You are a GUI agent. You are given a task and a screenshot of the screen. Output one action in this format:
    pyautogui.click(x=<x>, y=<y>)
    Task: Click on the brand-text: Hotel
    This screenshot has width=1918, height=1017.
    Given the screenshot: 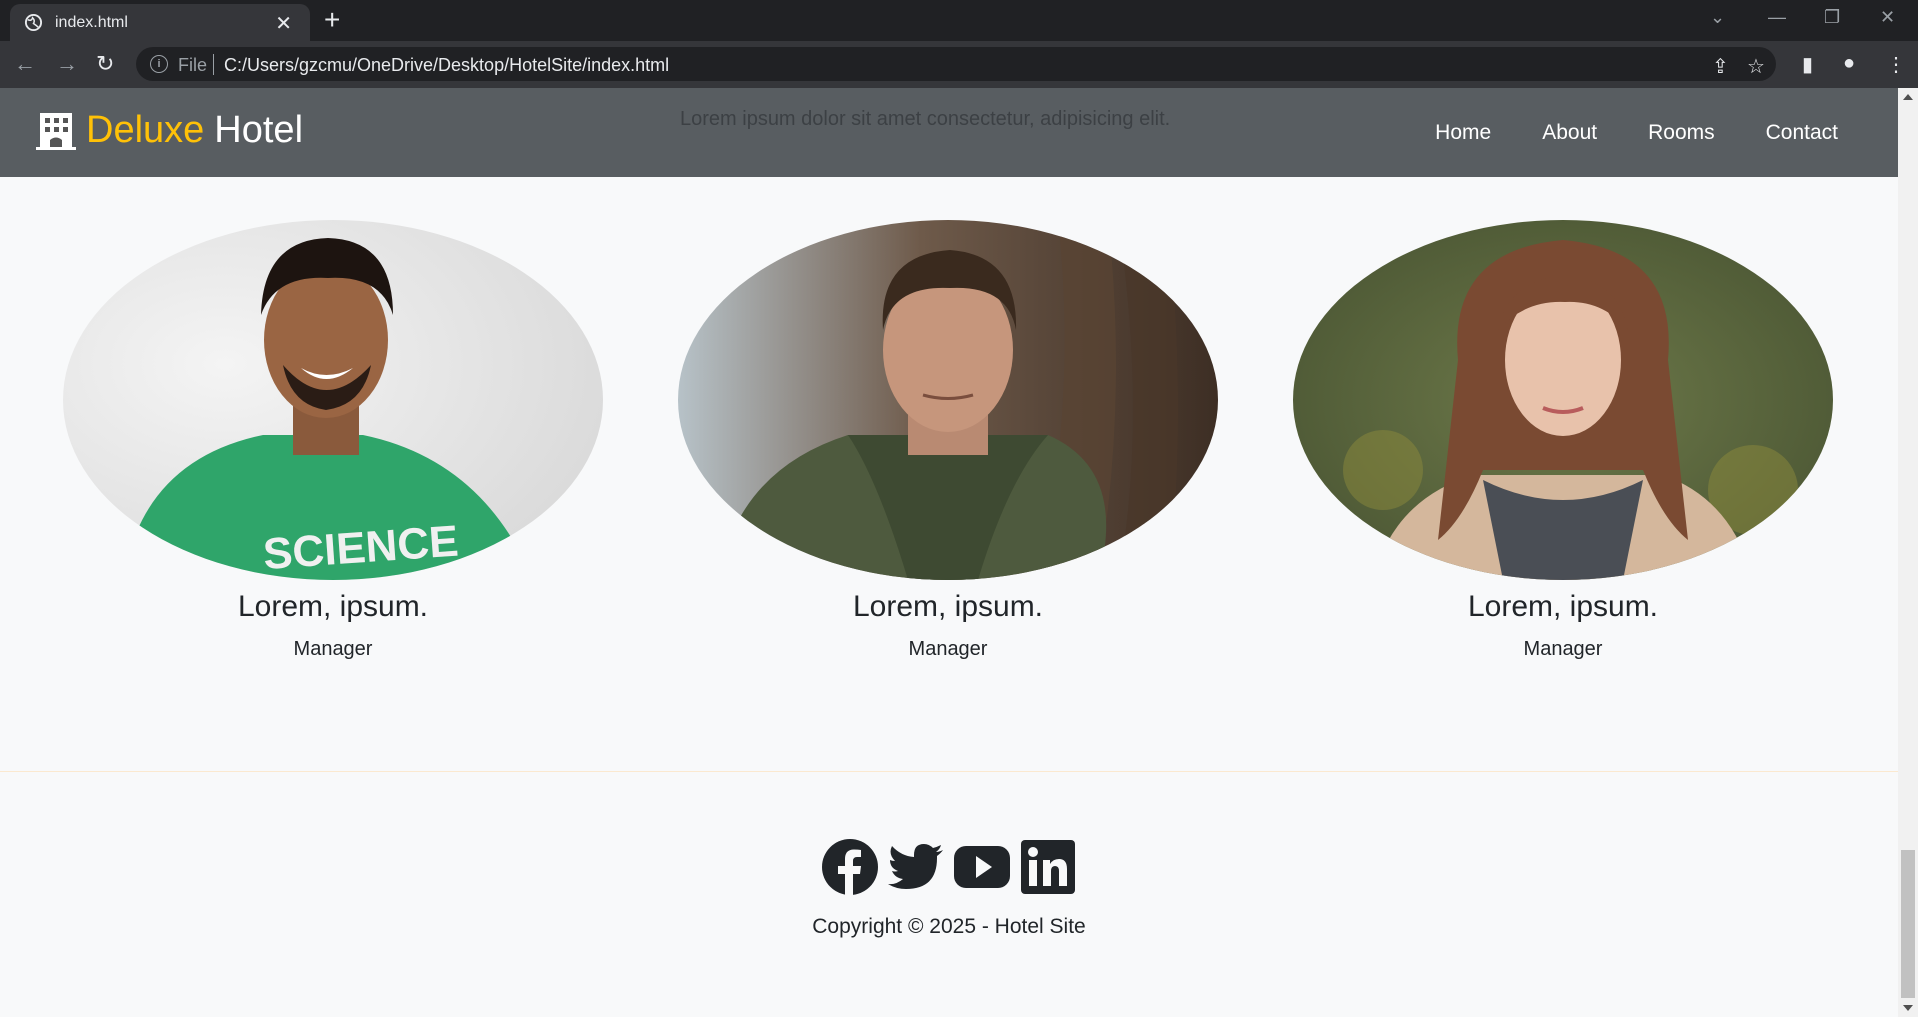 What is the action you would take?
    pyautogui.click(x=259, y=130)
    